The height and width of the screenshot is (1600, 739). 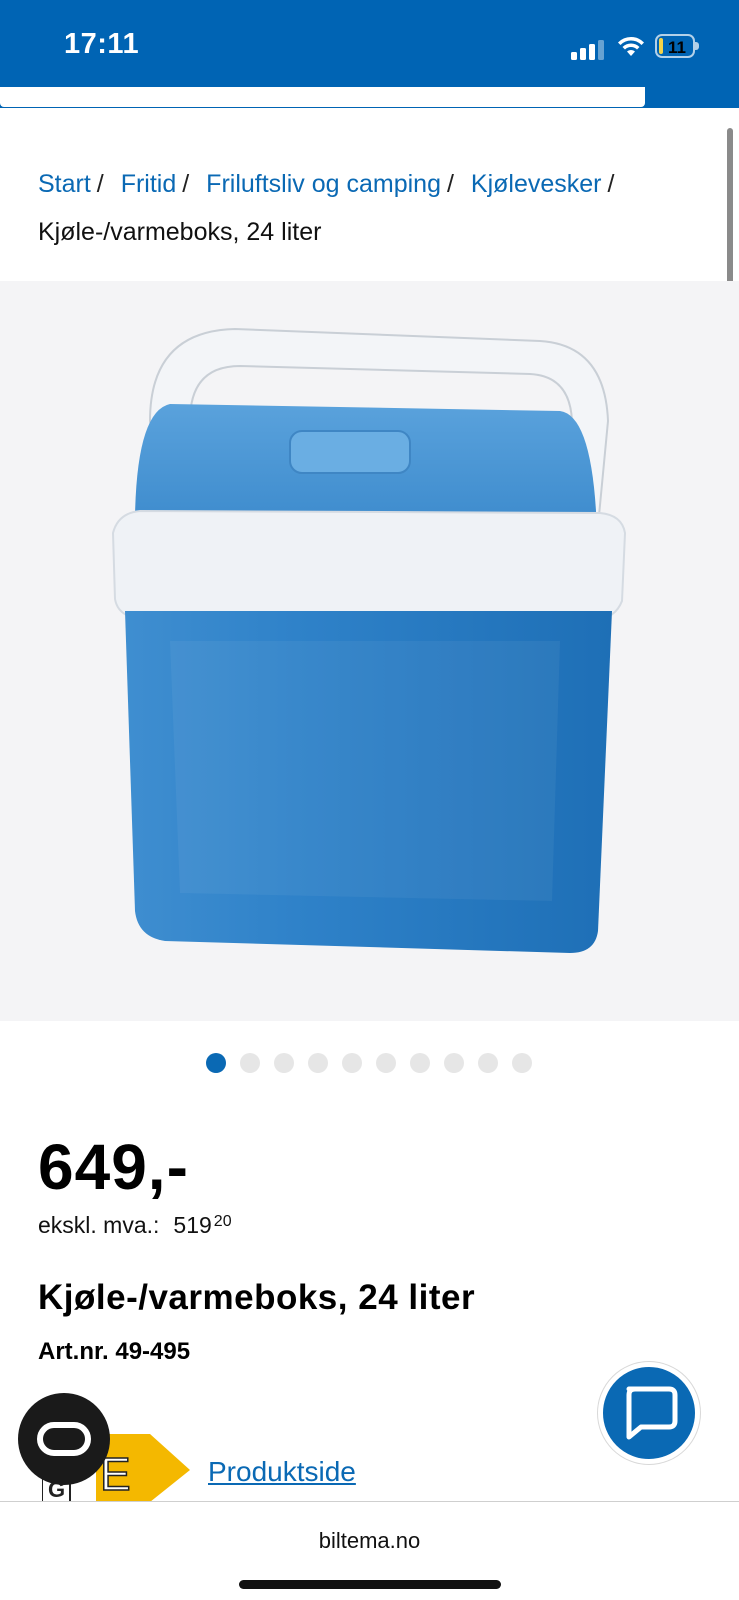 I want to click on breadcrumb-current: Kjøle-/varmeboks, 24 liter, so click(x=180, y=232).